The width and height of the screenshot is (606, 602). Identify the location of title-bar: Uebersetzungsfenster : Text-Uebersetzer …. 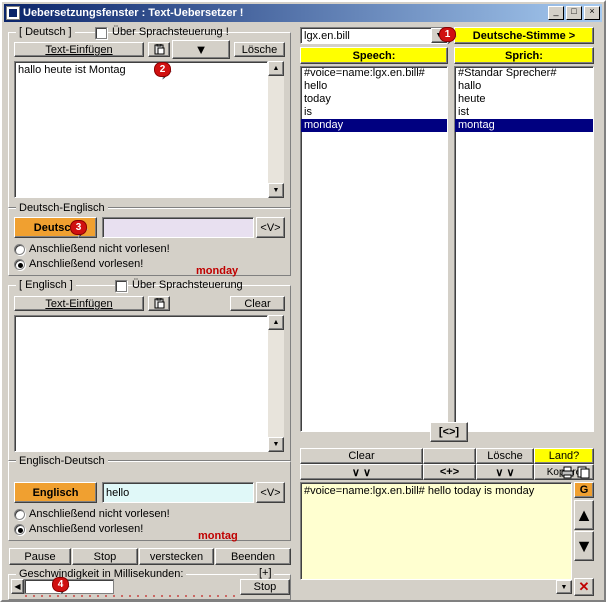
(303, 13).